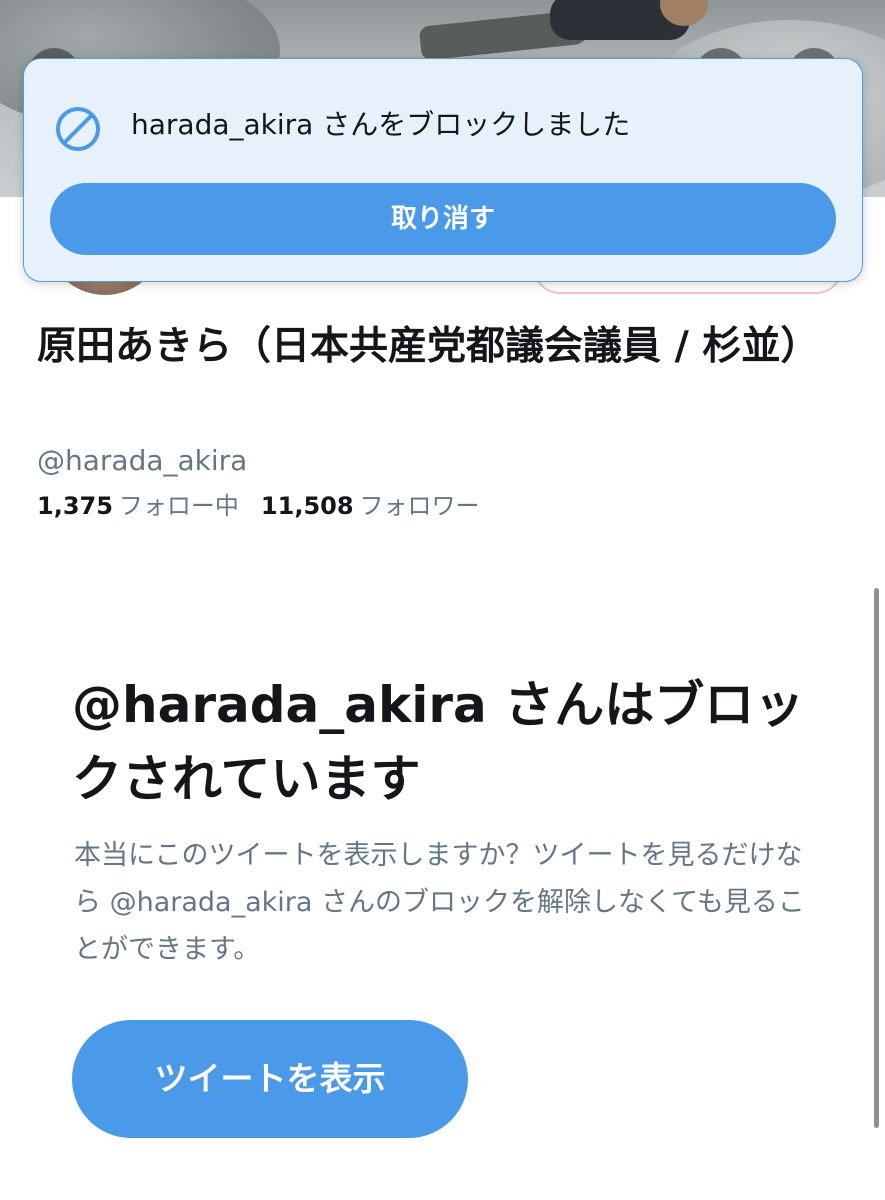  What do you see at coordinates (564, 30) in the screenshot?
I see `banner-person` at bounding box center [564, 30].